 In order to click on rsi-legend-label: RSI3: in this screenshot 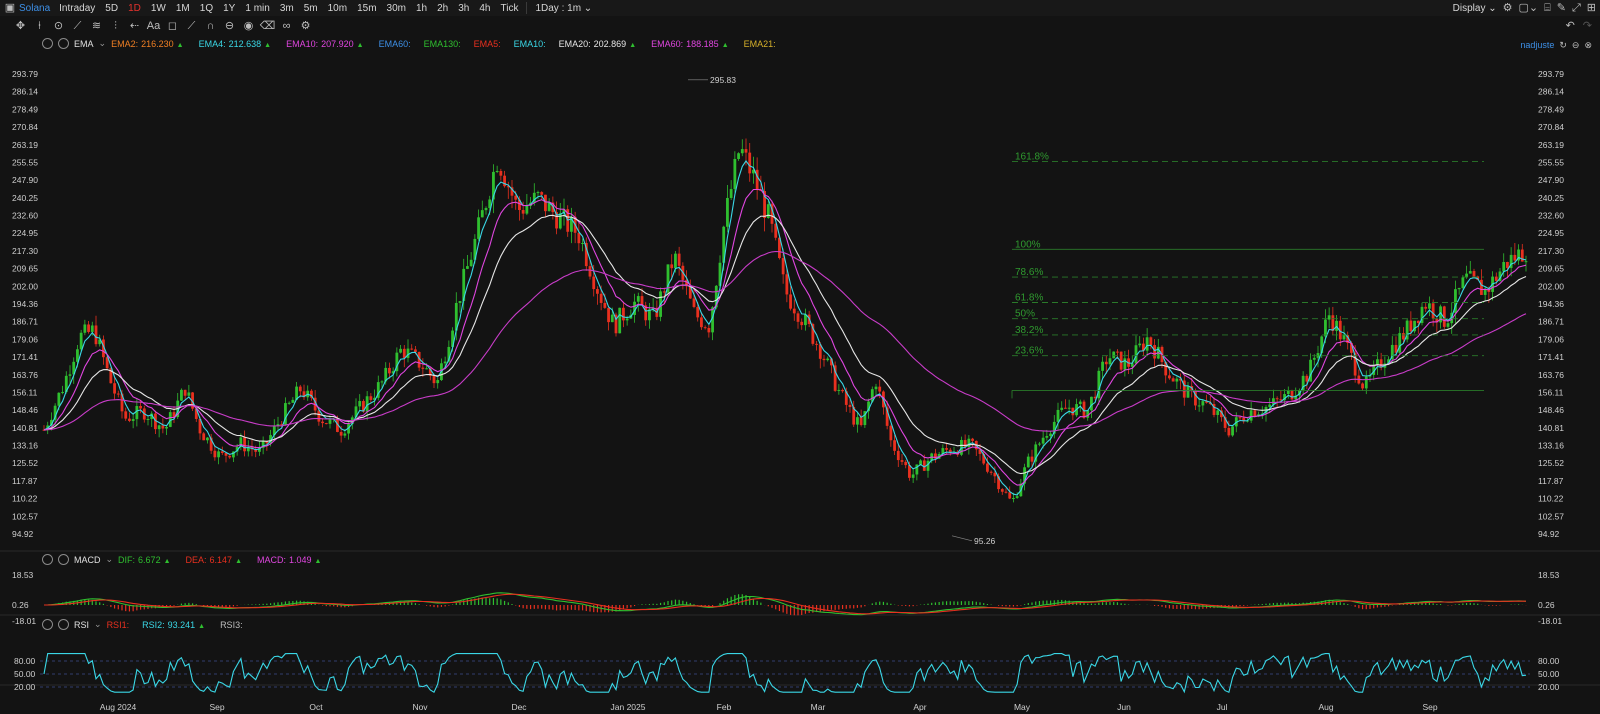, I will do `click(231, 624)`.